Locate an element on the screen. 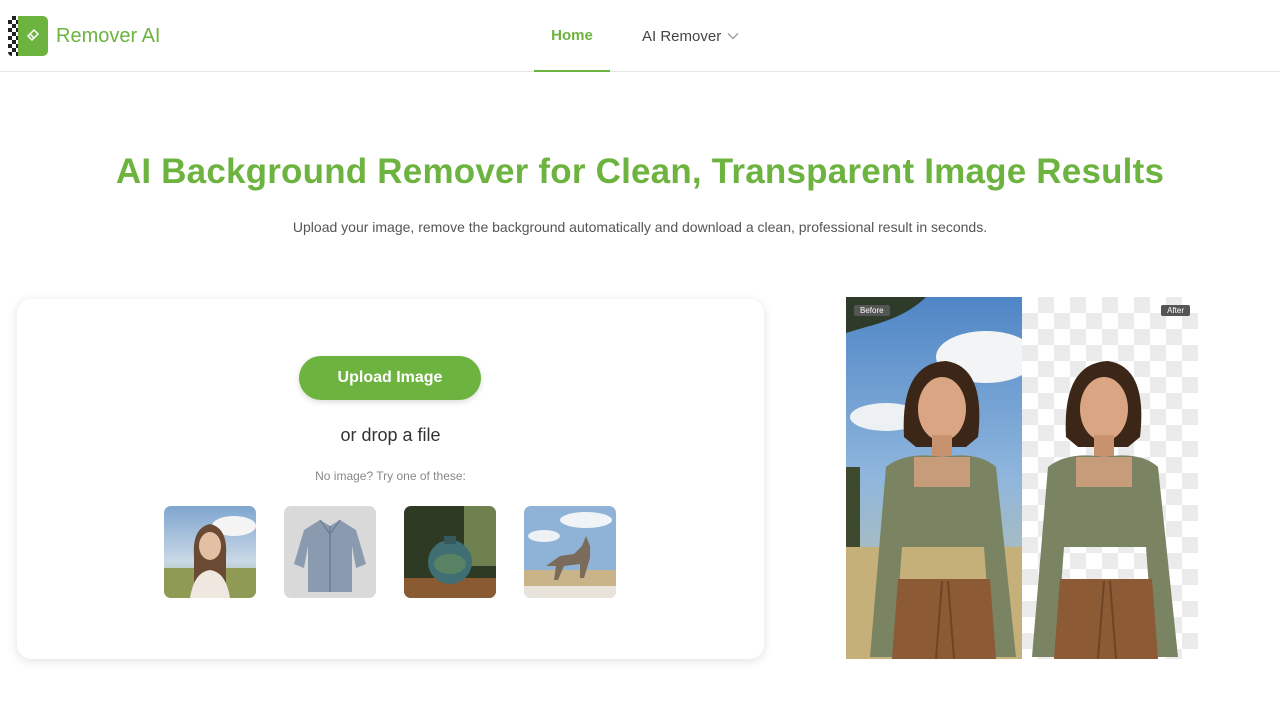 The height and width of the screenshot is (720, 1280). logo: Remover AI is located at coordinates (84, 36).